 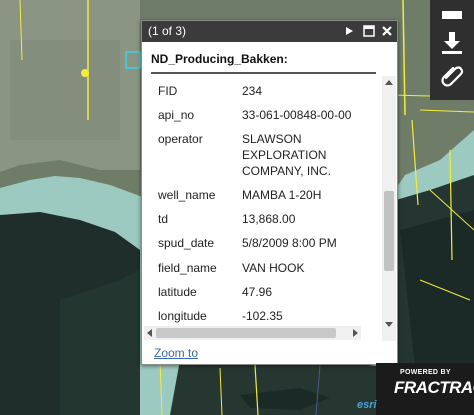 What do you see at coordinates (434, 387) in the screenshot?
I see `fractrack-logo: FRACTRACK` at bounding box center [434, 387].